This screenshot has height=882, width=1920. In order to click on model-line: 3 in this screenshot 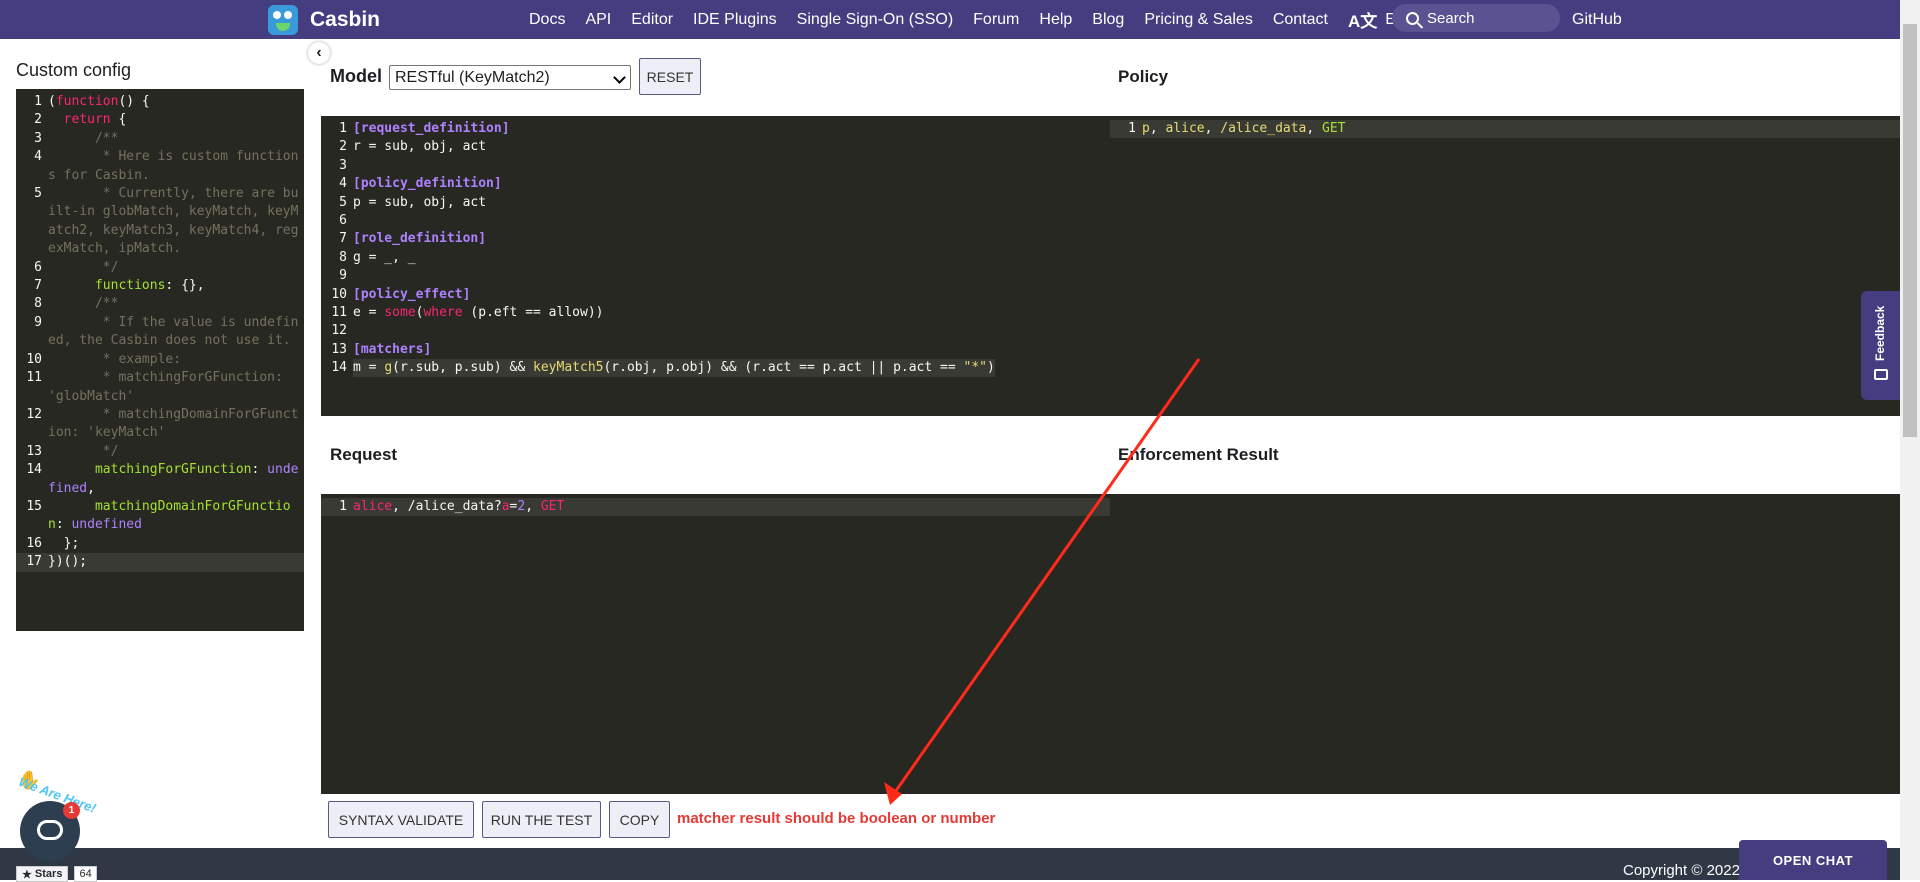, I will do `click(715, 166)`.